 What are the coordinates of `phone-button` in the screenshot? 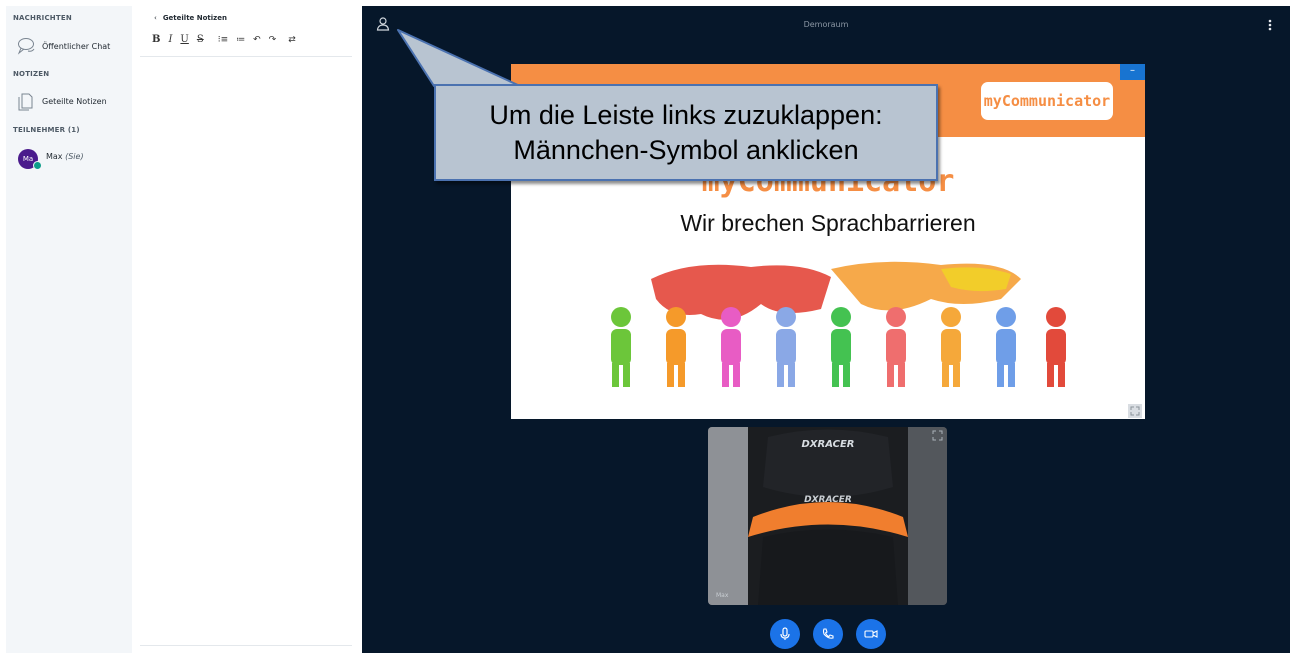 It's located at (828, 634).